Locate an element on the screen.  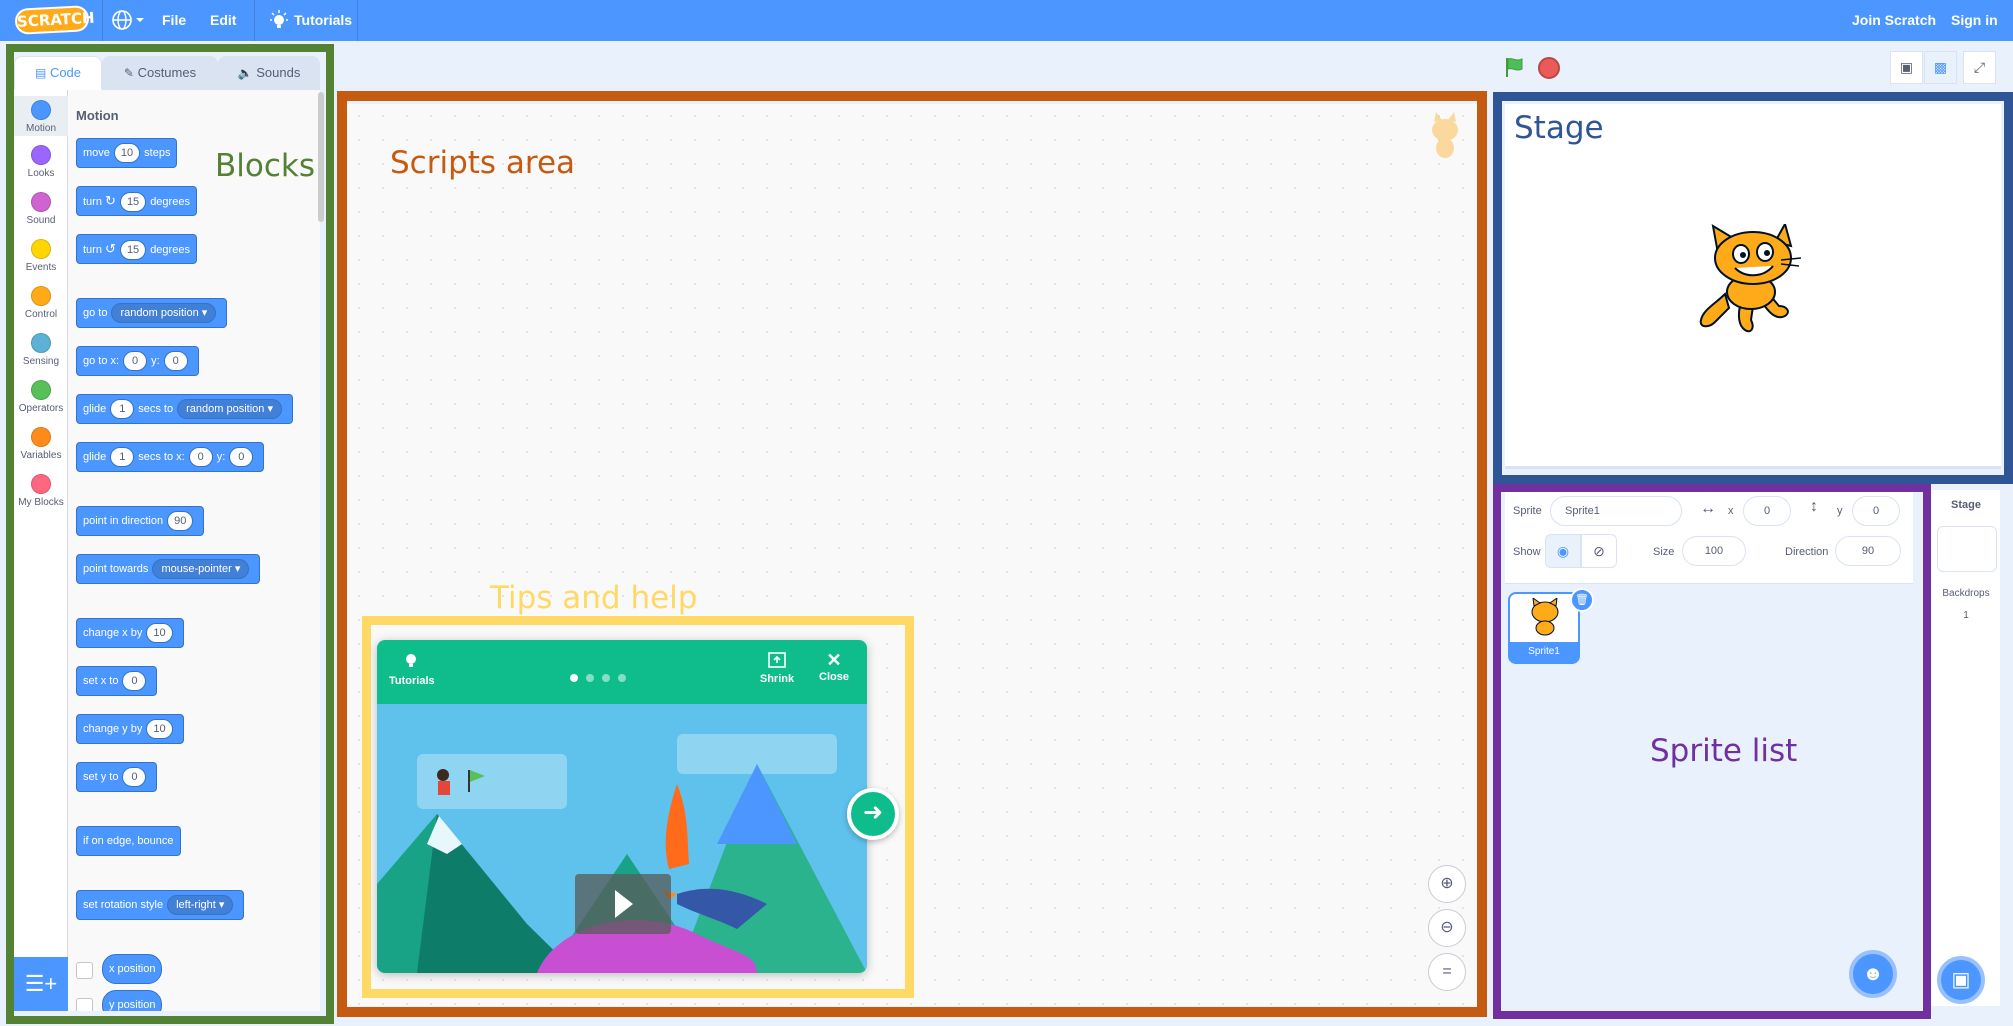
language-menu is located at coordinates (128, 20).